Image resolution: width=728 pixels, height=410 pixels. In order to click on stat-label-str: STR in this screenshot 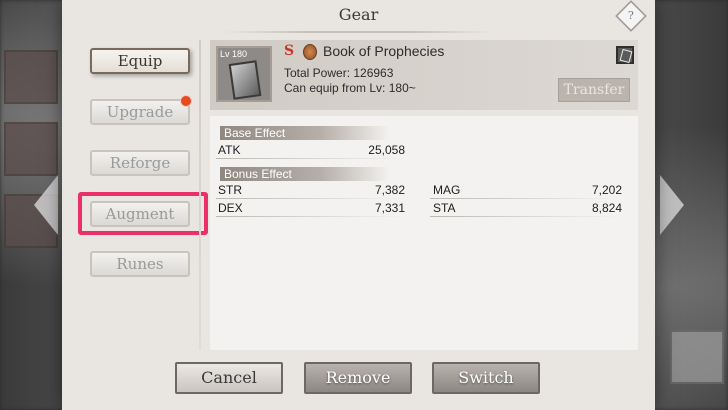, I will do `click(230, 190)`.